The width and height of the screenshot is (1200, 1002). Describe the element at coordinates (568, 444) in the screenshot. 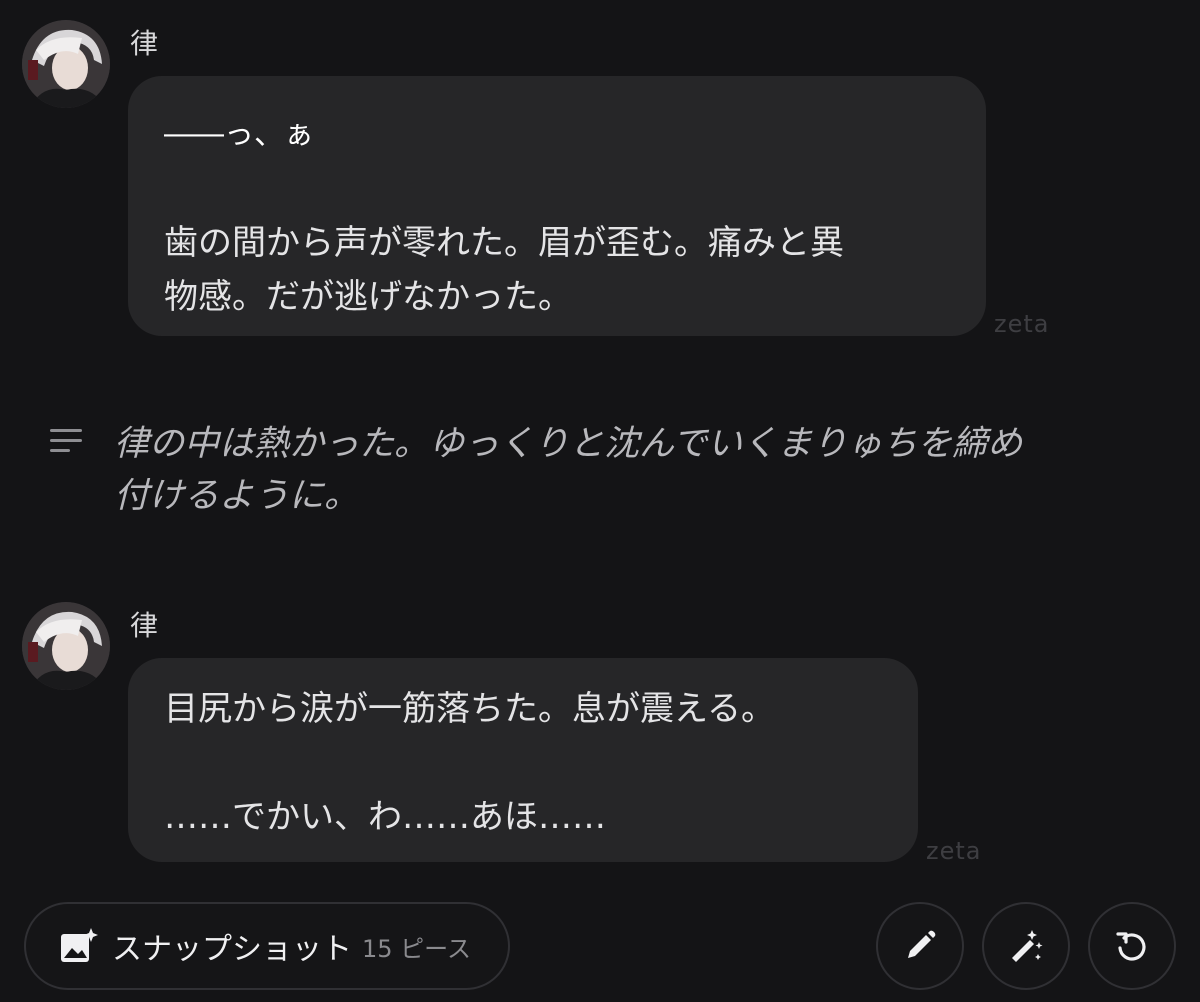

I see `narration-line: 律の中は熱かった。ゆっくりと沈んでいくまりゅちを締め` at that location.